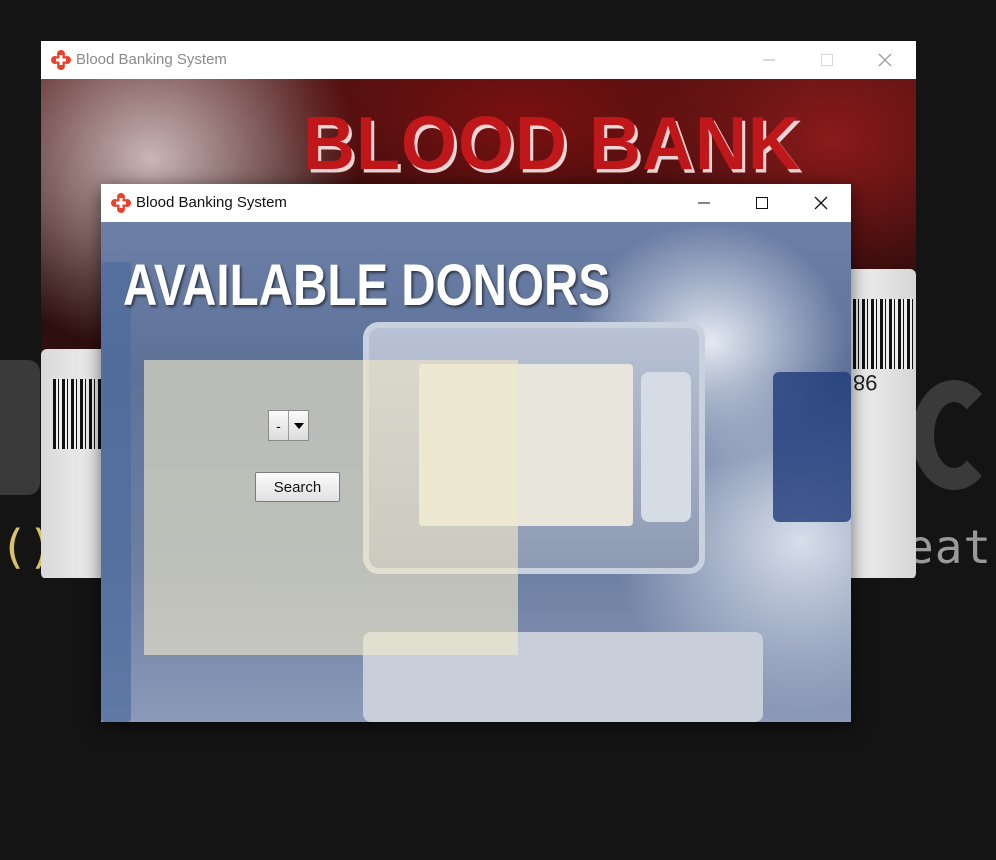 The height and width of the screenshot is (860, 996). I want to click on front-window-title: Blood Banking System, so click(211, 202).